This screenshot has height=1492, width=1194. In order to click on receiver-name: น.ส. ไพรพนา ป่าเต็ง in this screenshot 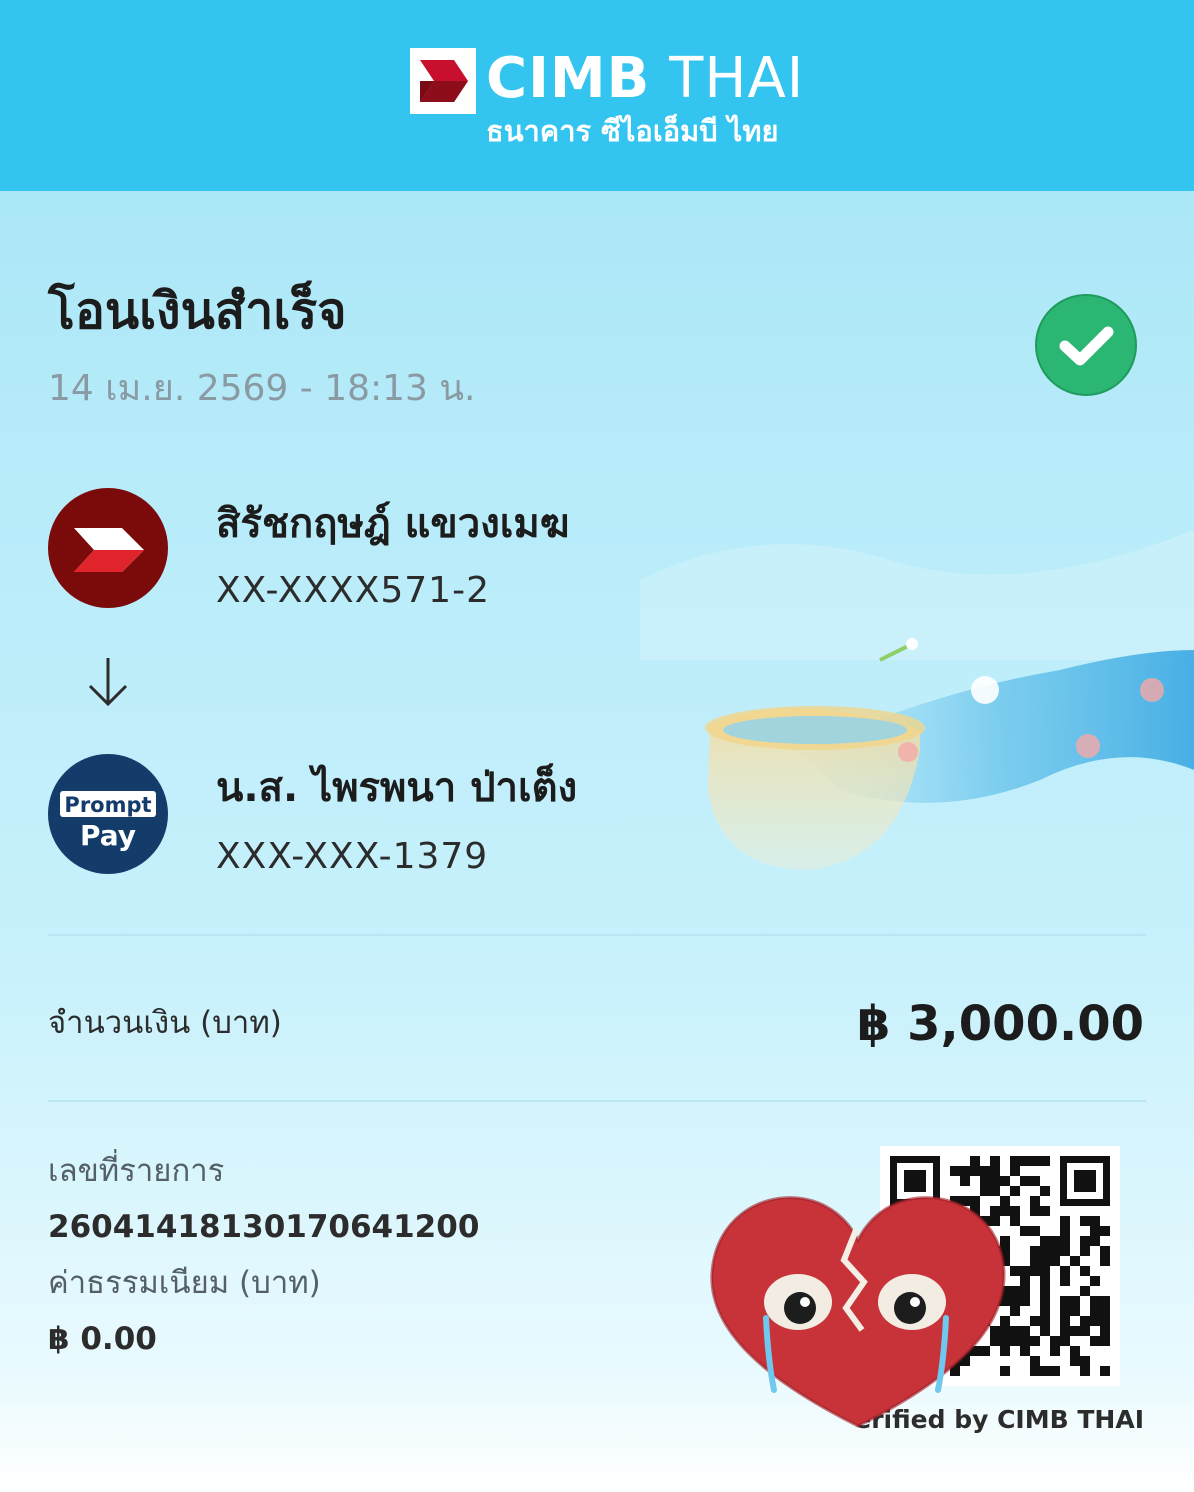, I will do `click(397, 788)`.